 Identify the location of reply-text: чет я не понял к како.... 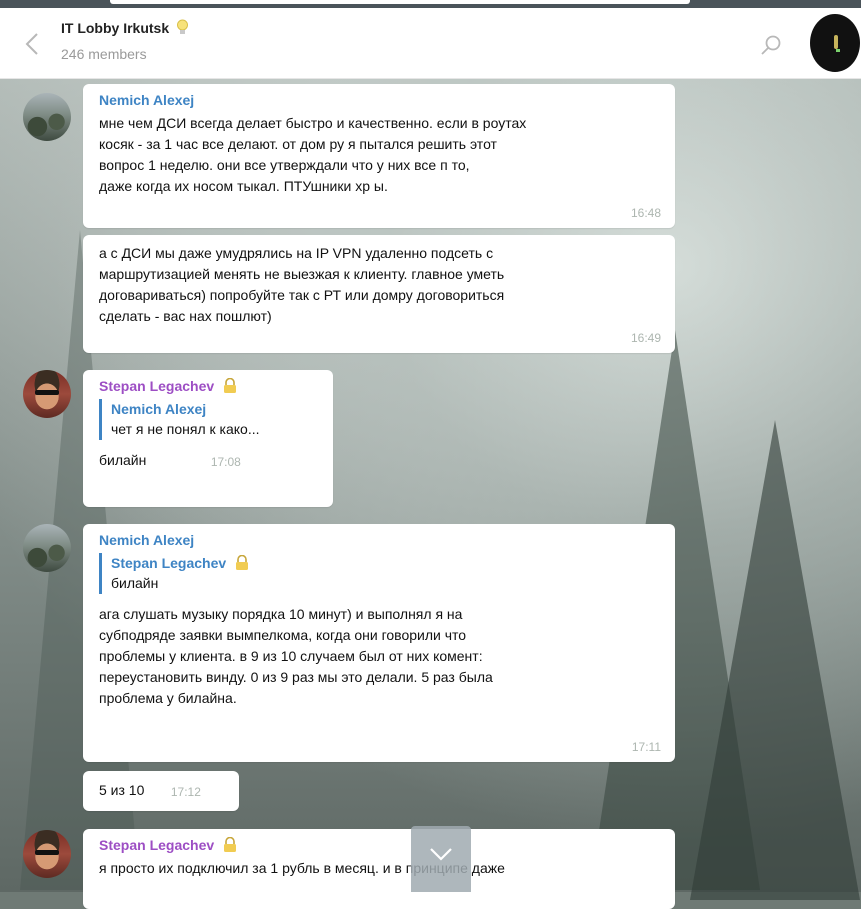
(185, 429).